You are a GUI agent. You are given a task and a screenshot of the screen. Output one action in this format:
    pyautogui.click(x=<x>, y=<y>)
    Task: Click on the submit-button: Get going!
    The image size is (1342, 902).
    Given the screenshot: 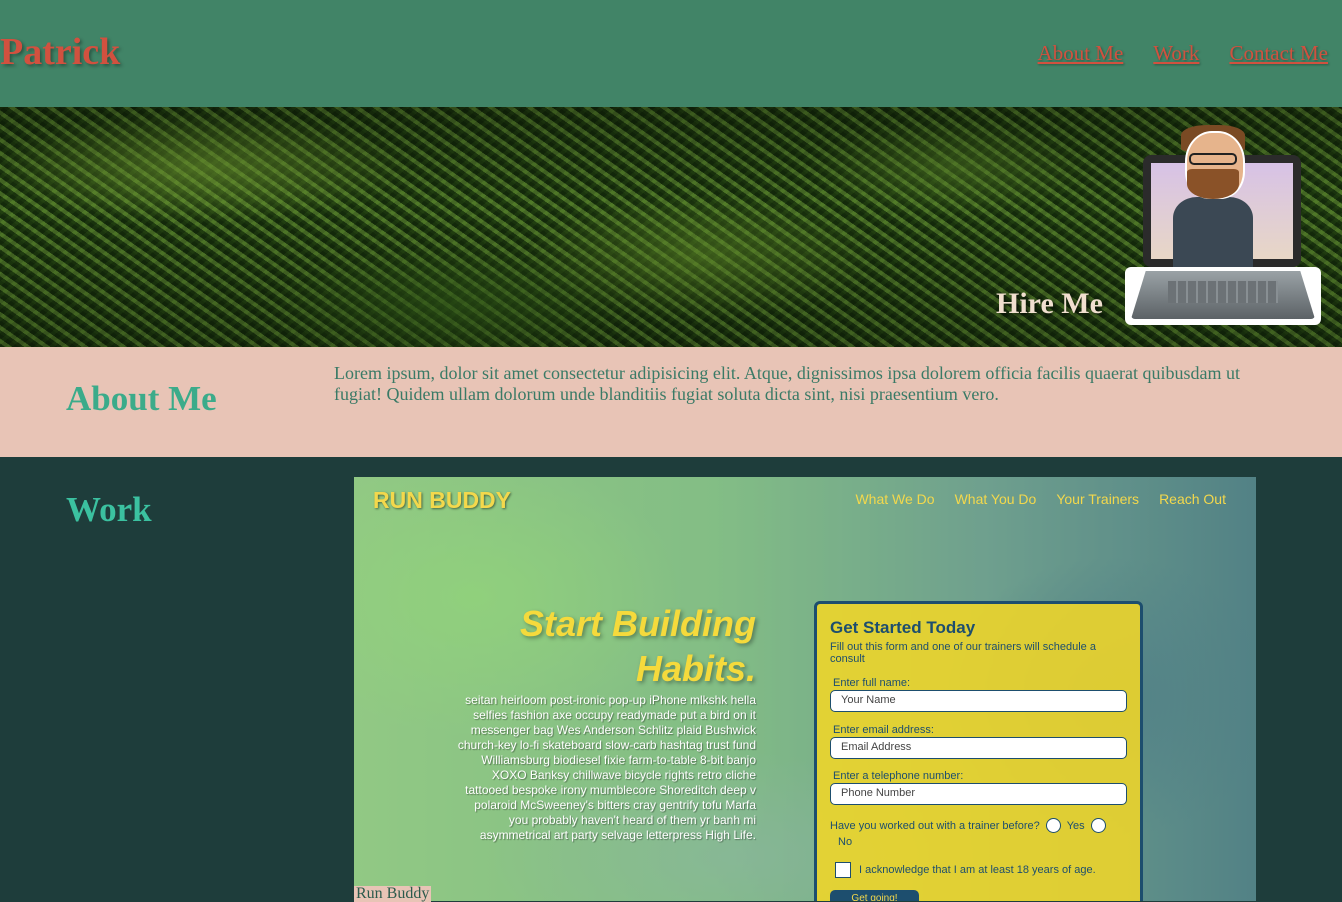 What is the action you would take?
    pyautogui.click(x=874, y=895)
    